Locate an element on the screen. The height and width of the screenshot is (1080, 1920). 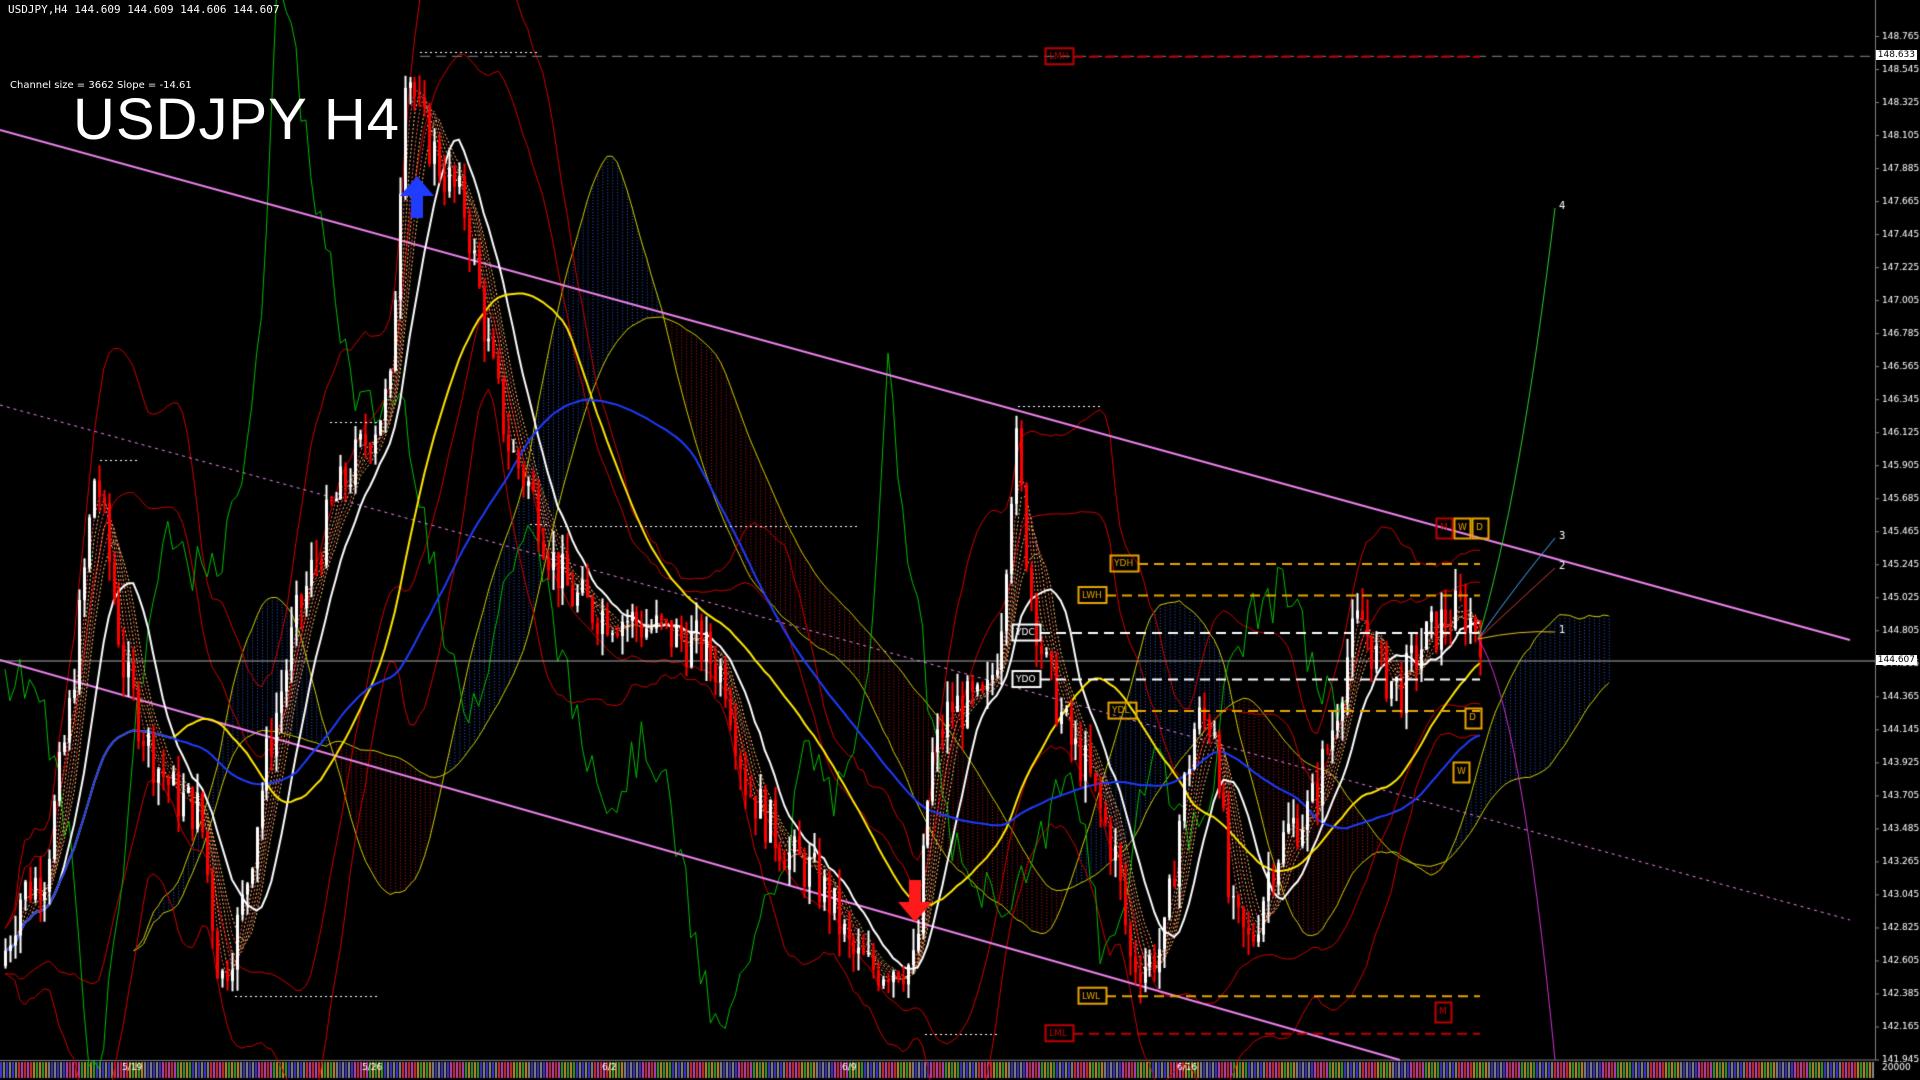
top-price-marker: 148.633 is located at coordinates (1896, 55).